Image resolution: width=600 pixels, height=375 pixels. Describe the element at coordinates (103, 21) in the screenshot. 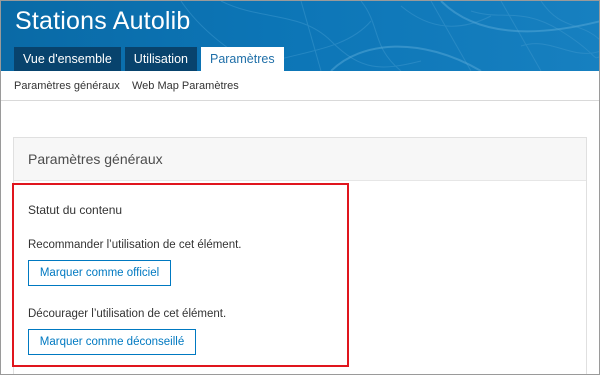

I see `app-title: Stations Autolib` at that location.